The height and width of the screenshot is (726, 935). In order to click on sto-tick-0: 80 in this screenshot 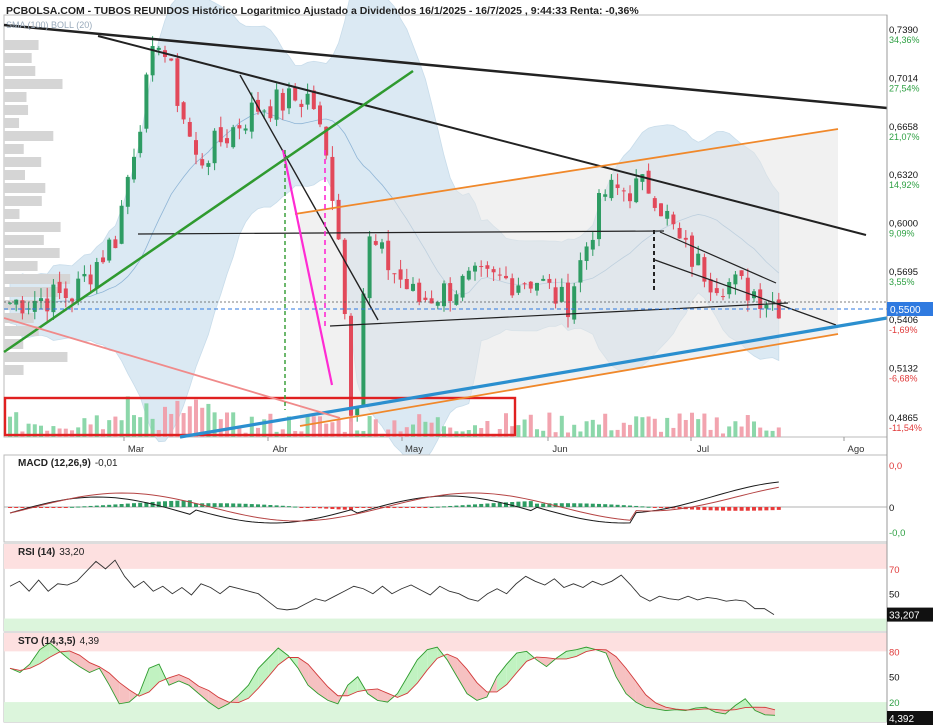, I will do `click(894, 652)`.